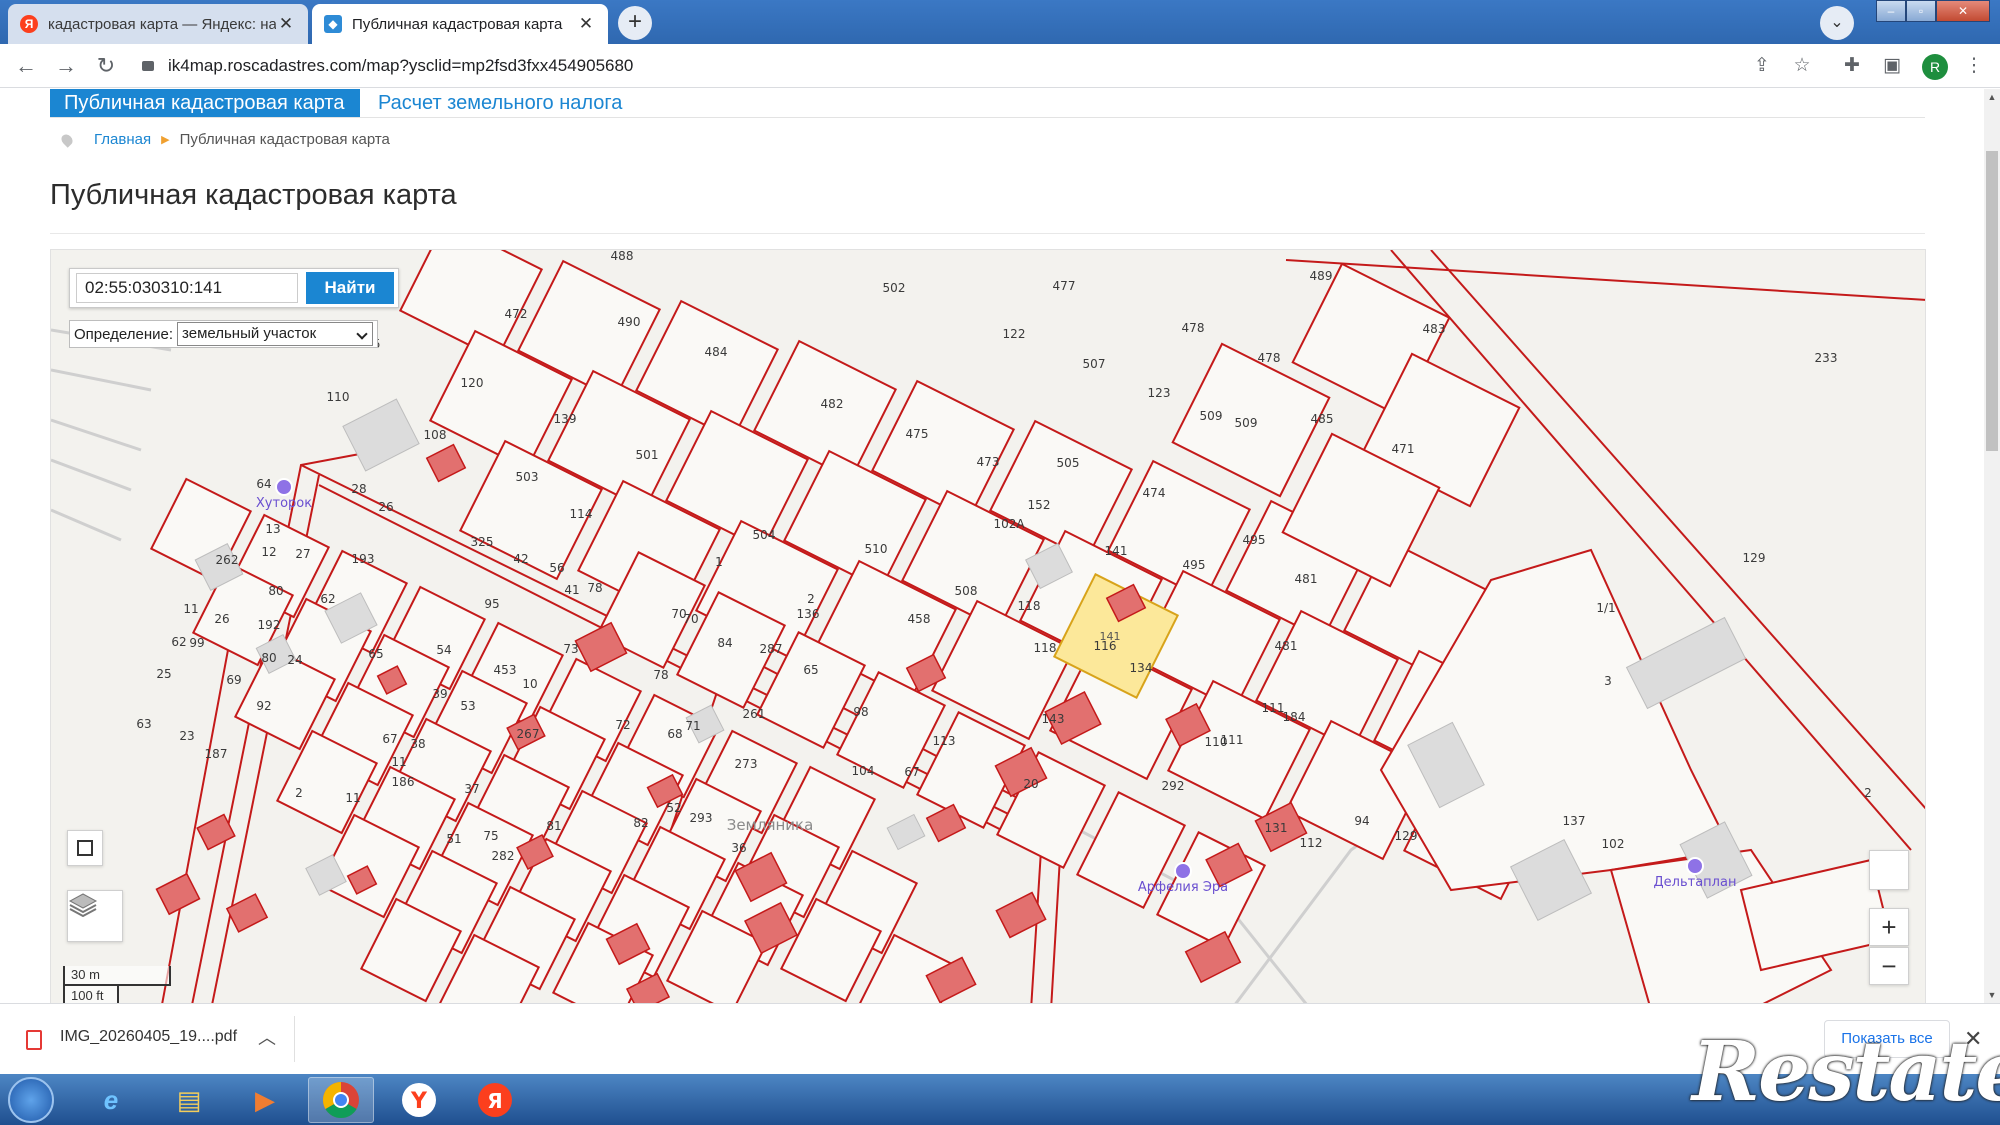 The image size is (2000, 1125). Describe the element at coordinates (1009, 524) in the screenshot. I see `parcel-number: 102А` at that location.